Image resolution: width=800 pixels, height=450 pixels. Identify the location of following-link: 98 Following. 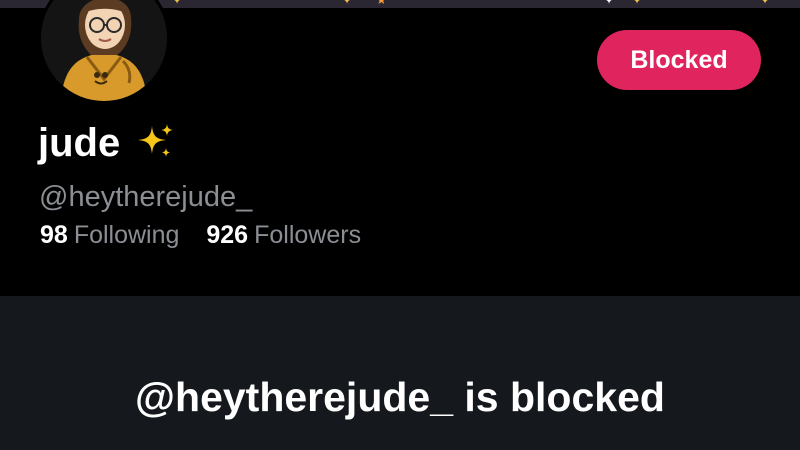
(109, 235).